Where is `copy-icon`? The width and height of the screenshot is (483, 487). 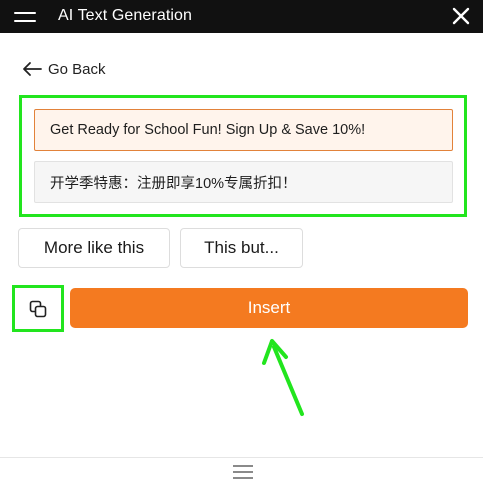 copy-icon is located at coordinates (38, 308).